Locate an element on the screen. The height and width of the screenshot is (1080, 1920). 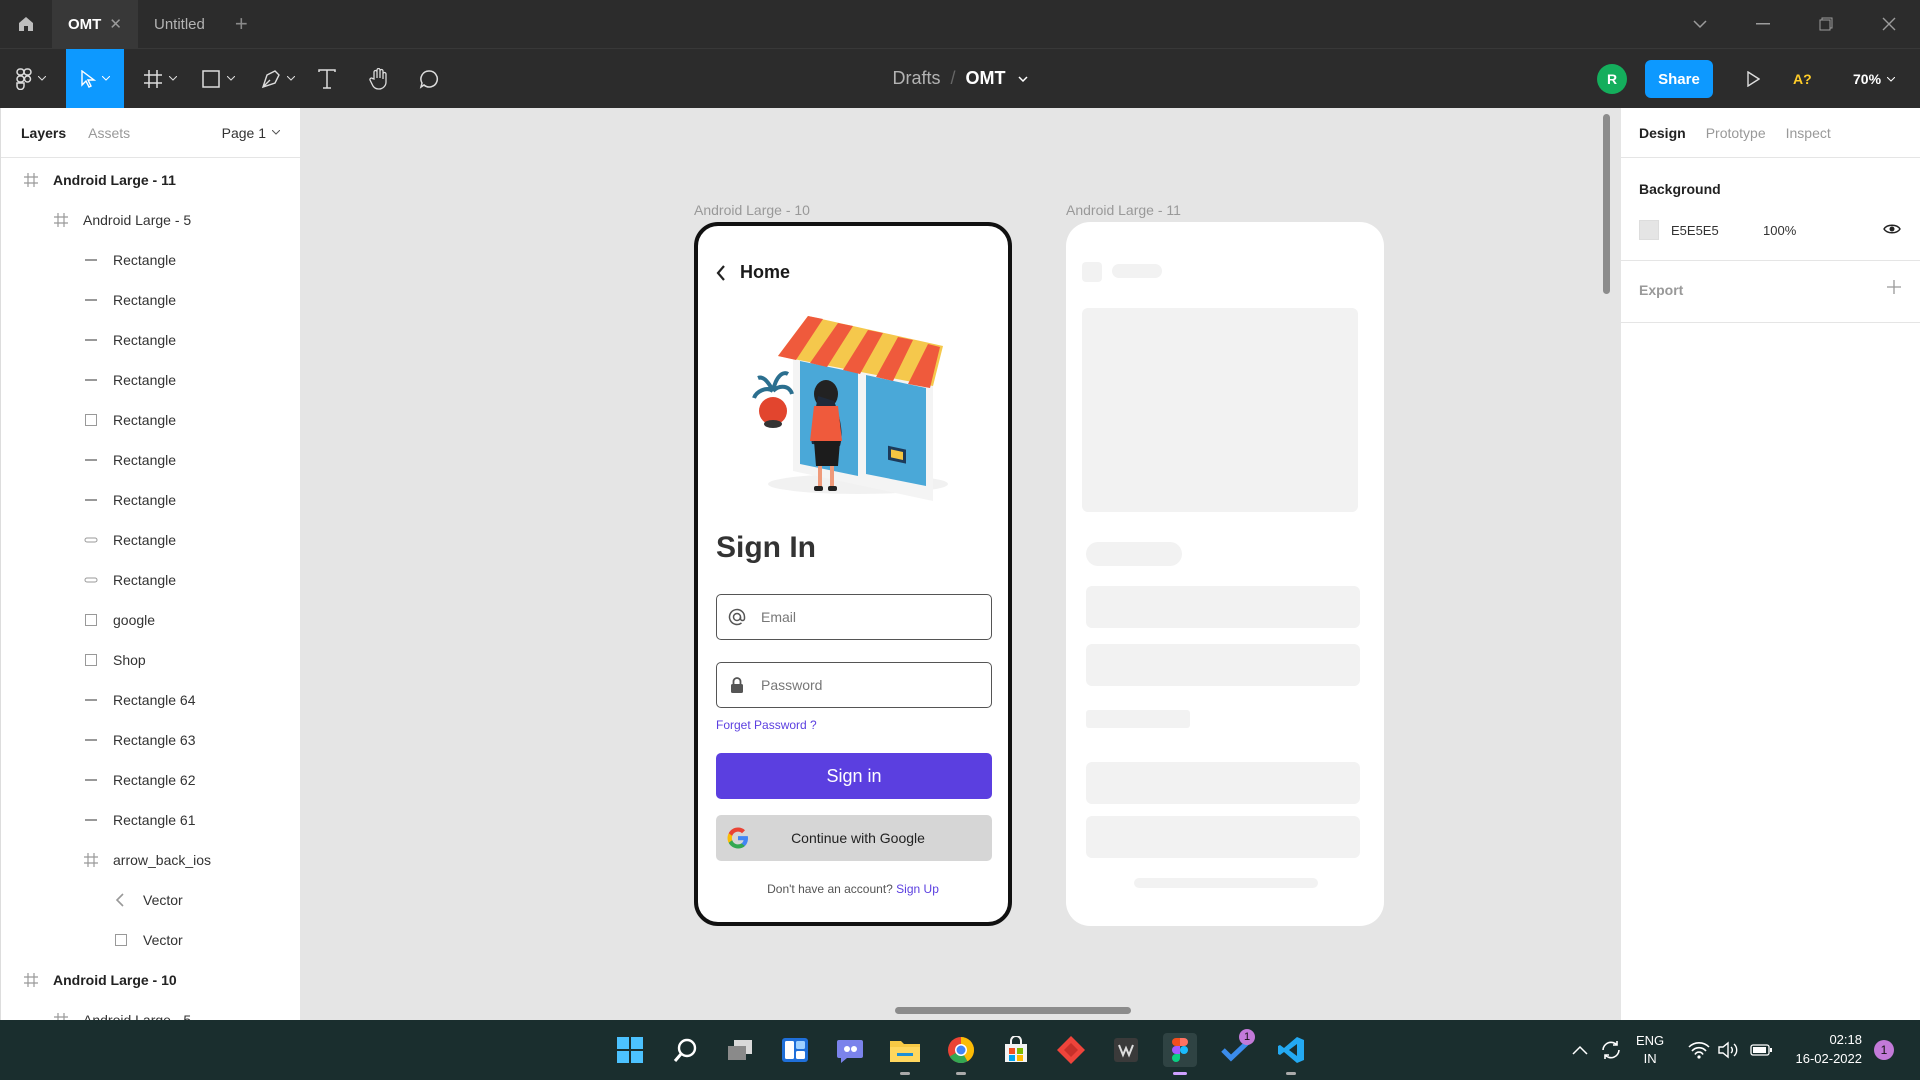
present-button is located at coordinates (1753, 79).